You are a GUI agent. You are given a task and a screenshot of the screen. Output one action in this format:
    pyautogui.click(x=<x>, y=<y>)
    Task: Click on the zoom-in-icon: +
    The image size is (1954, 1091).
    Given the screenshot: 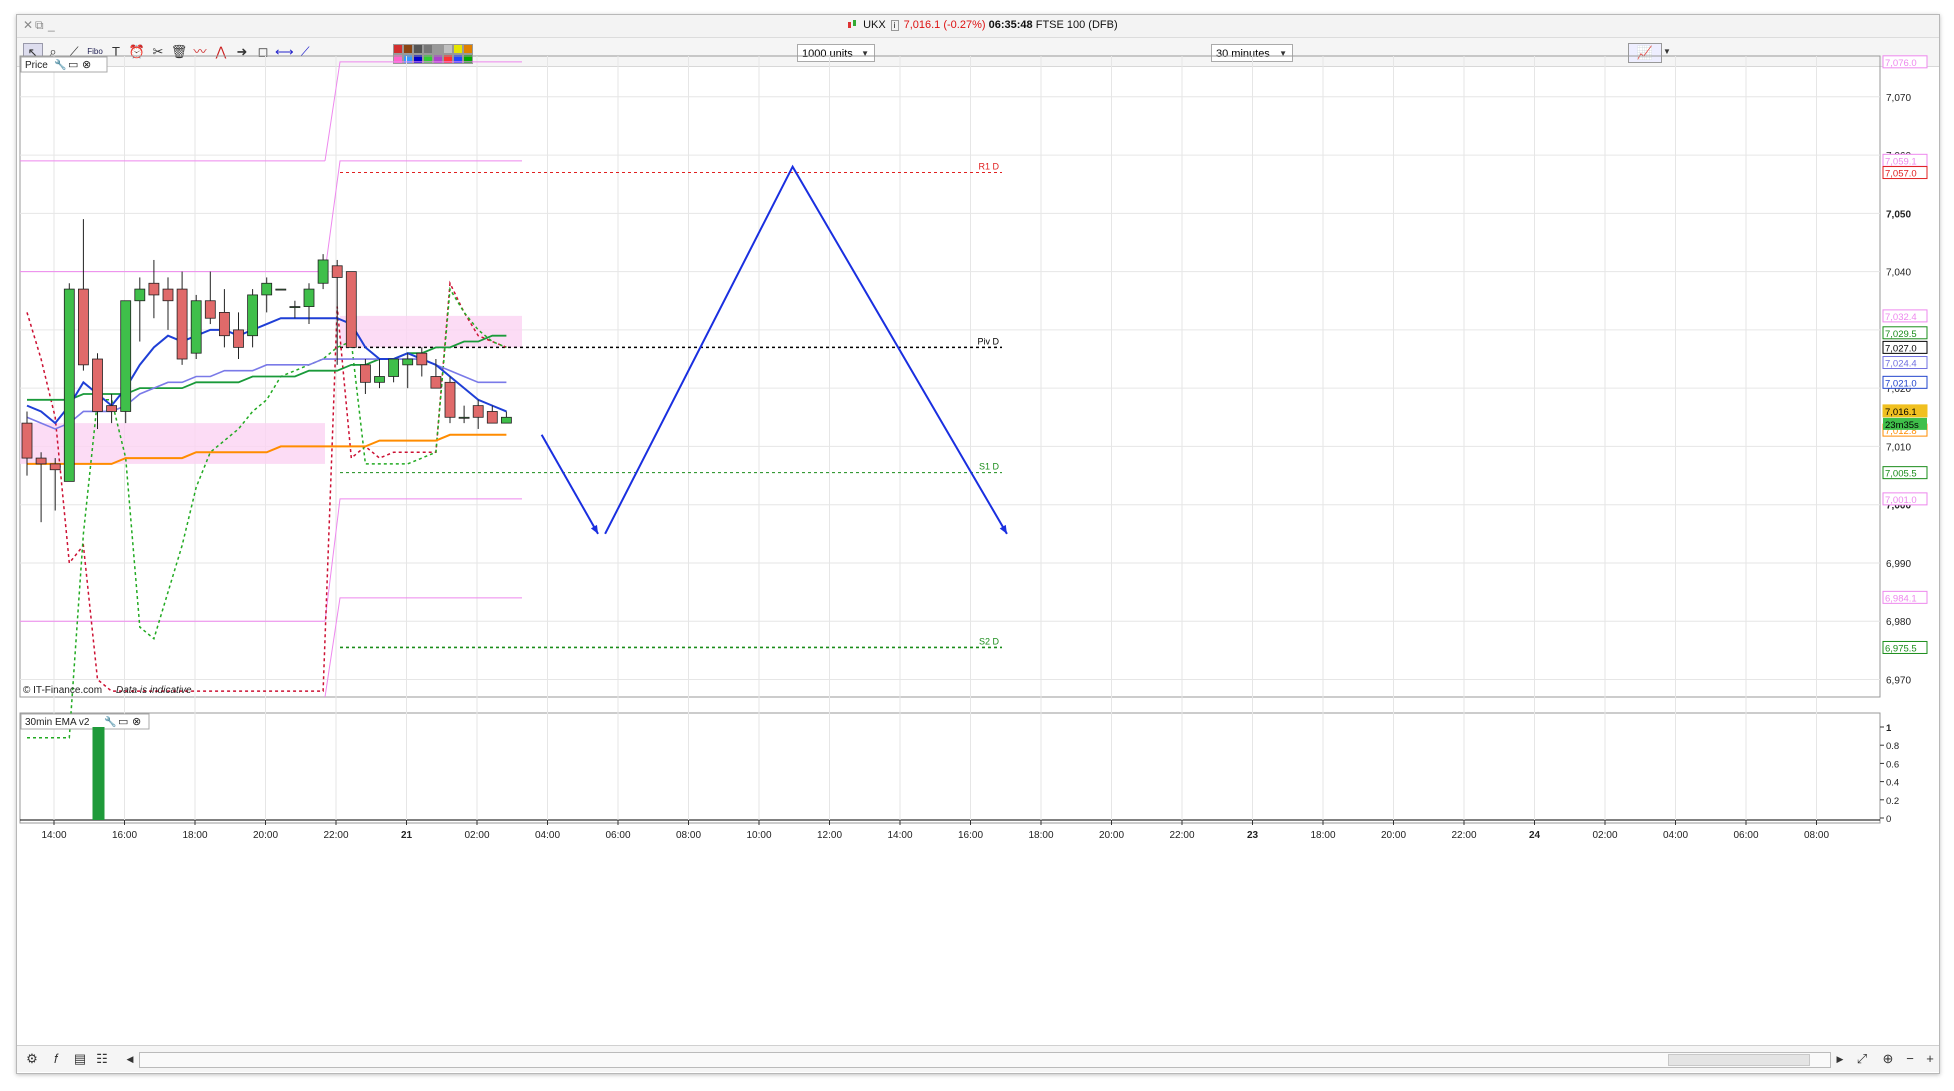 What is the action you would take?
    pyautogui.click(x=1930, y=1059)
    